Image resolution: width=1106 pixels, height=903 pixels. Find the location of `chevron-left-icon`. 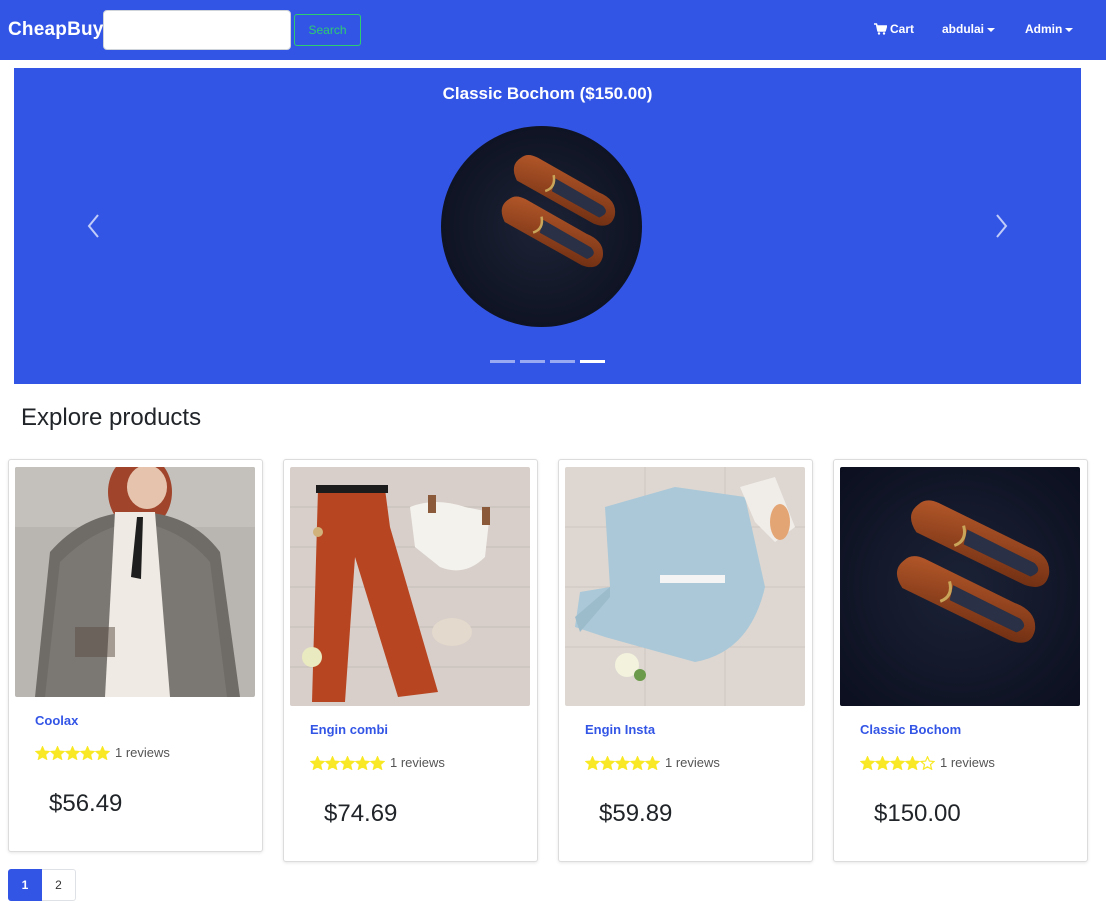

chevron-left-icon is located at coordinates (93, 226).